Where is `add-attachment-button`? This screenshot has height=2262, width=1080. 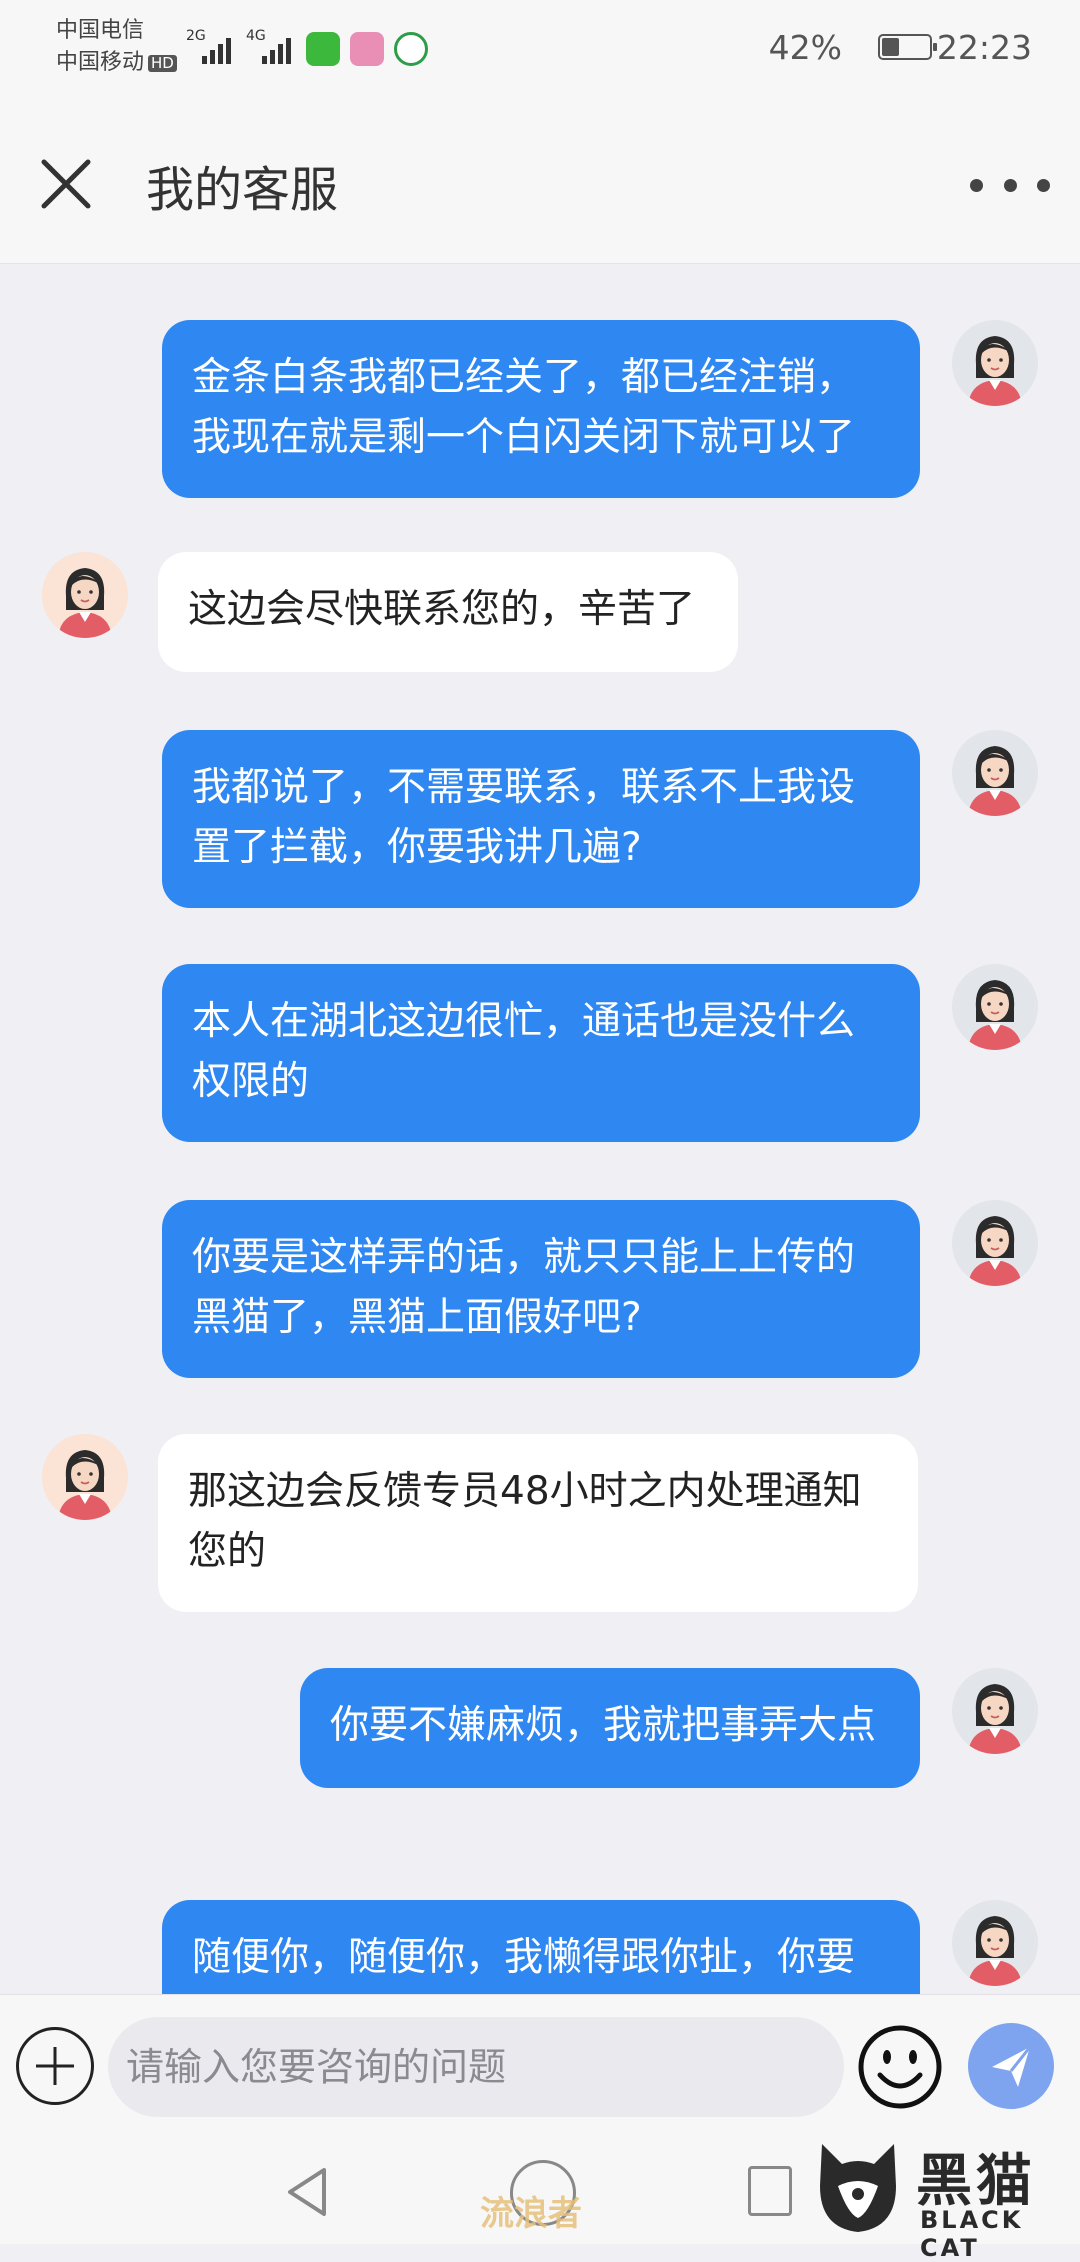
add-attachment-button is located at coordinates (55, 2066).